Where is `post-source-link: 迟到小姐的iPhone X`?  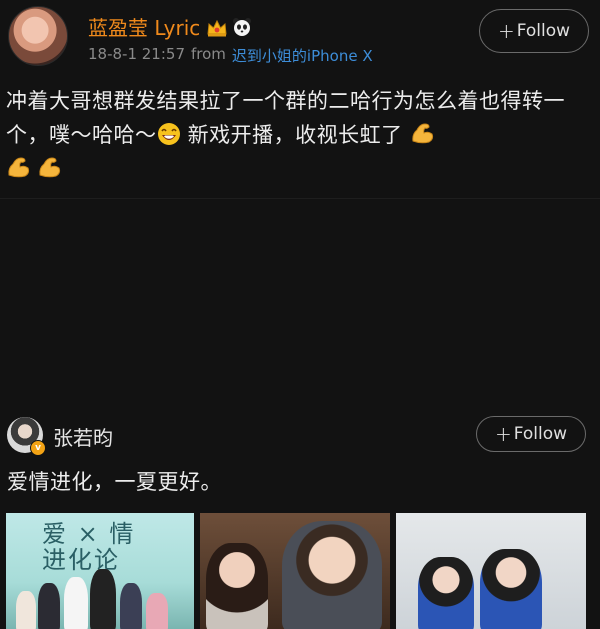 post-source-link: 迟到小姐的iPhone X is located at coordinates (302, 55).